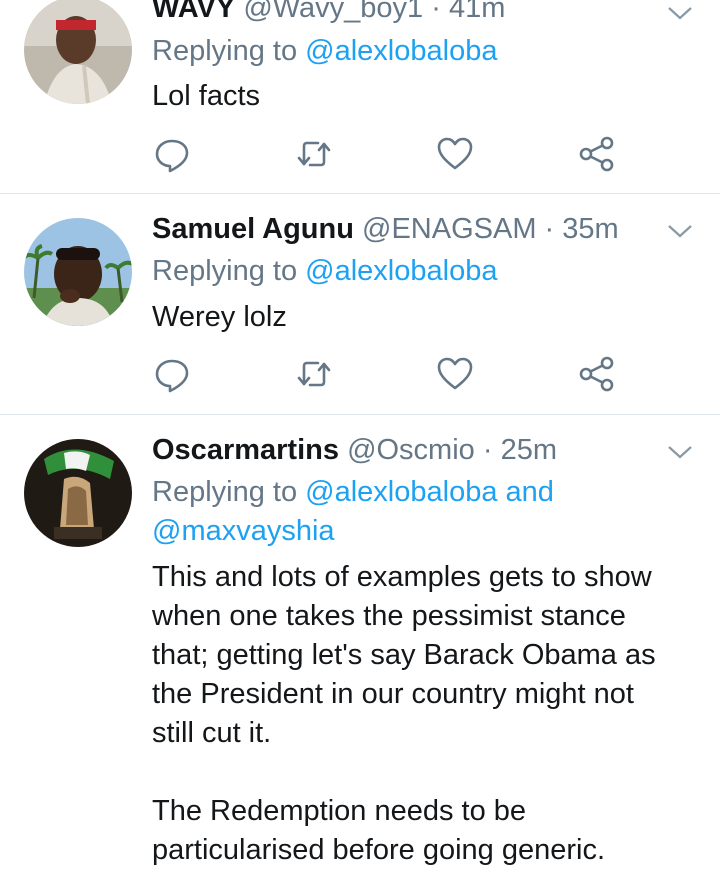 The height and width of the screenshot is (883, 720). What do you see at coordinates (449, 229) in the screenshot?
I see `user-handle: @ENAGSAM` at bounding box center [449, 229].